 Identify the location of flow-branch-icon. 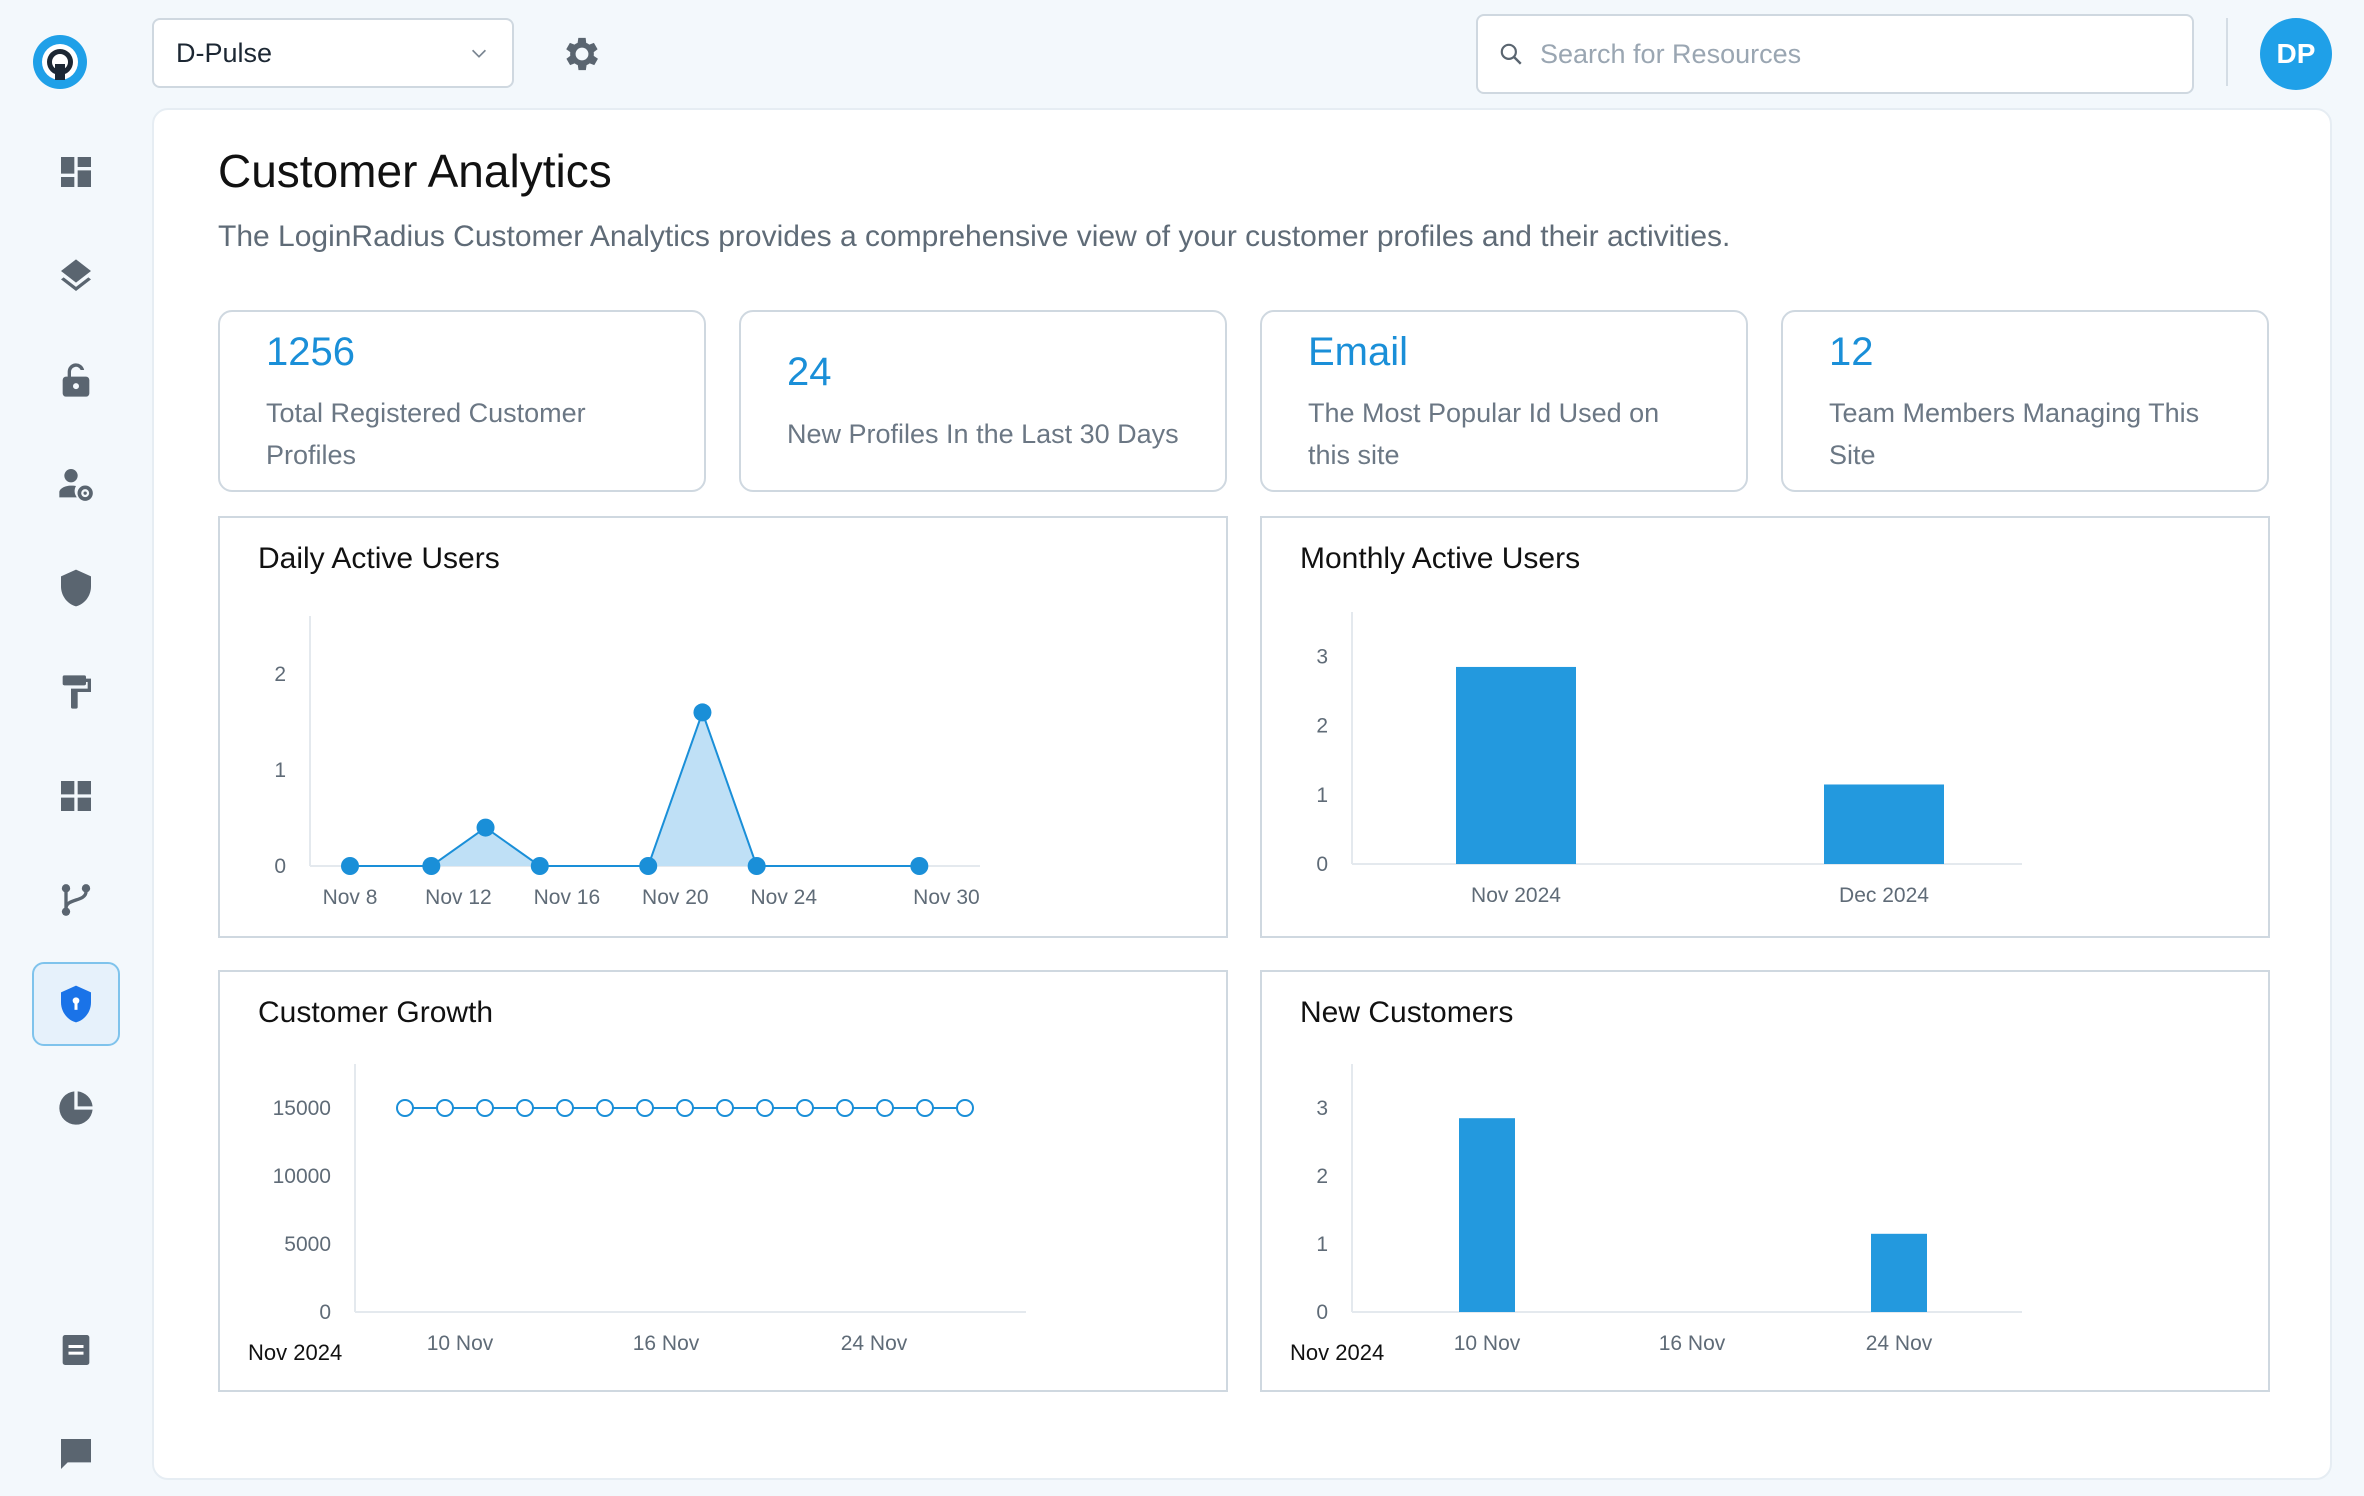
(76, 900).